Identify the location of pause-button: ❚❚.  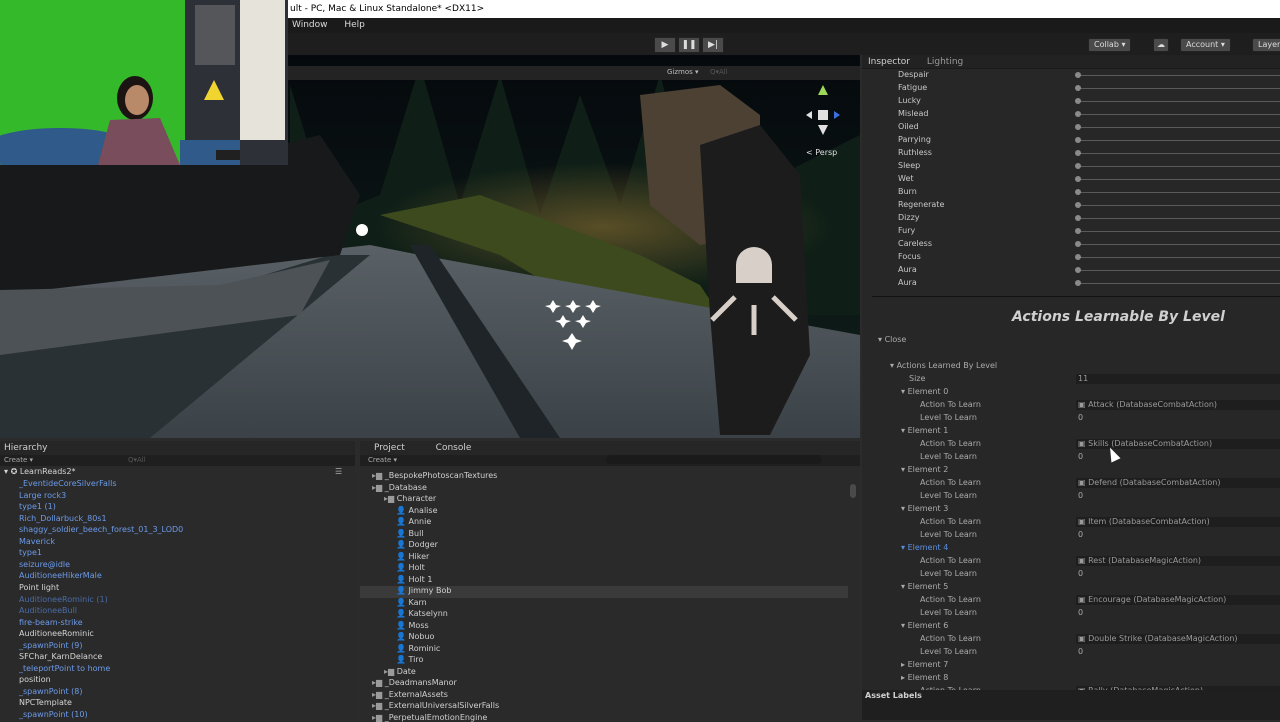
(689, 45).